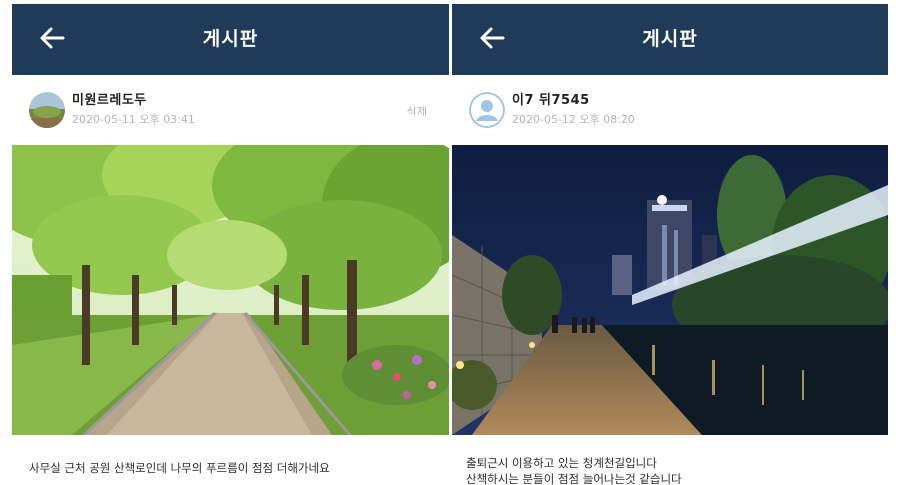  I want to click on post-date: 2020-05-12 오후 08:20, so click(573, 119).